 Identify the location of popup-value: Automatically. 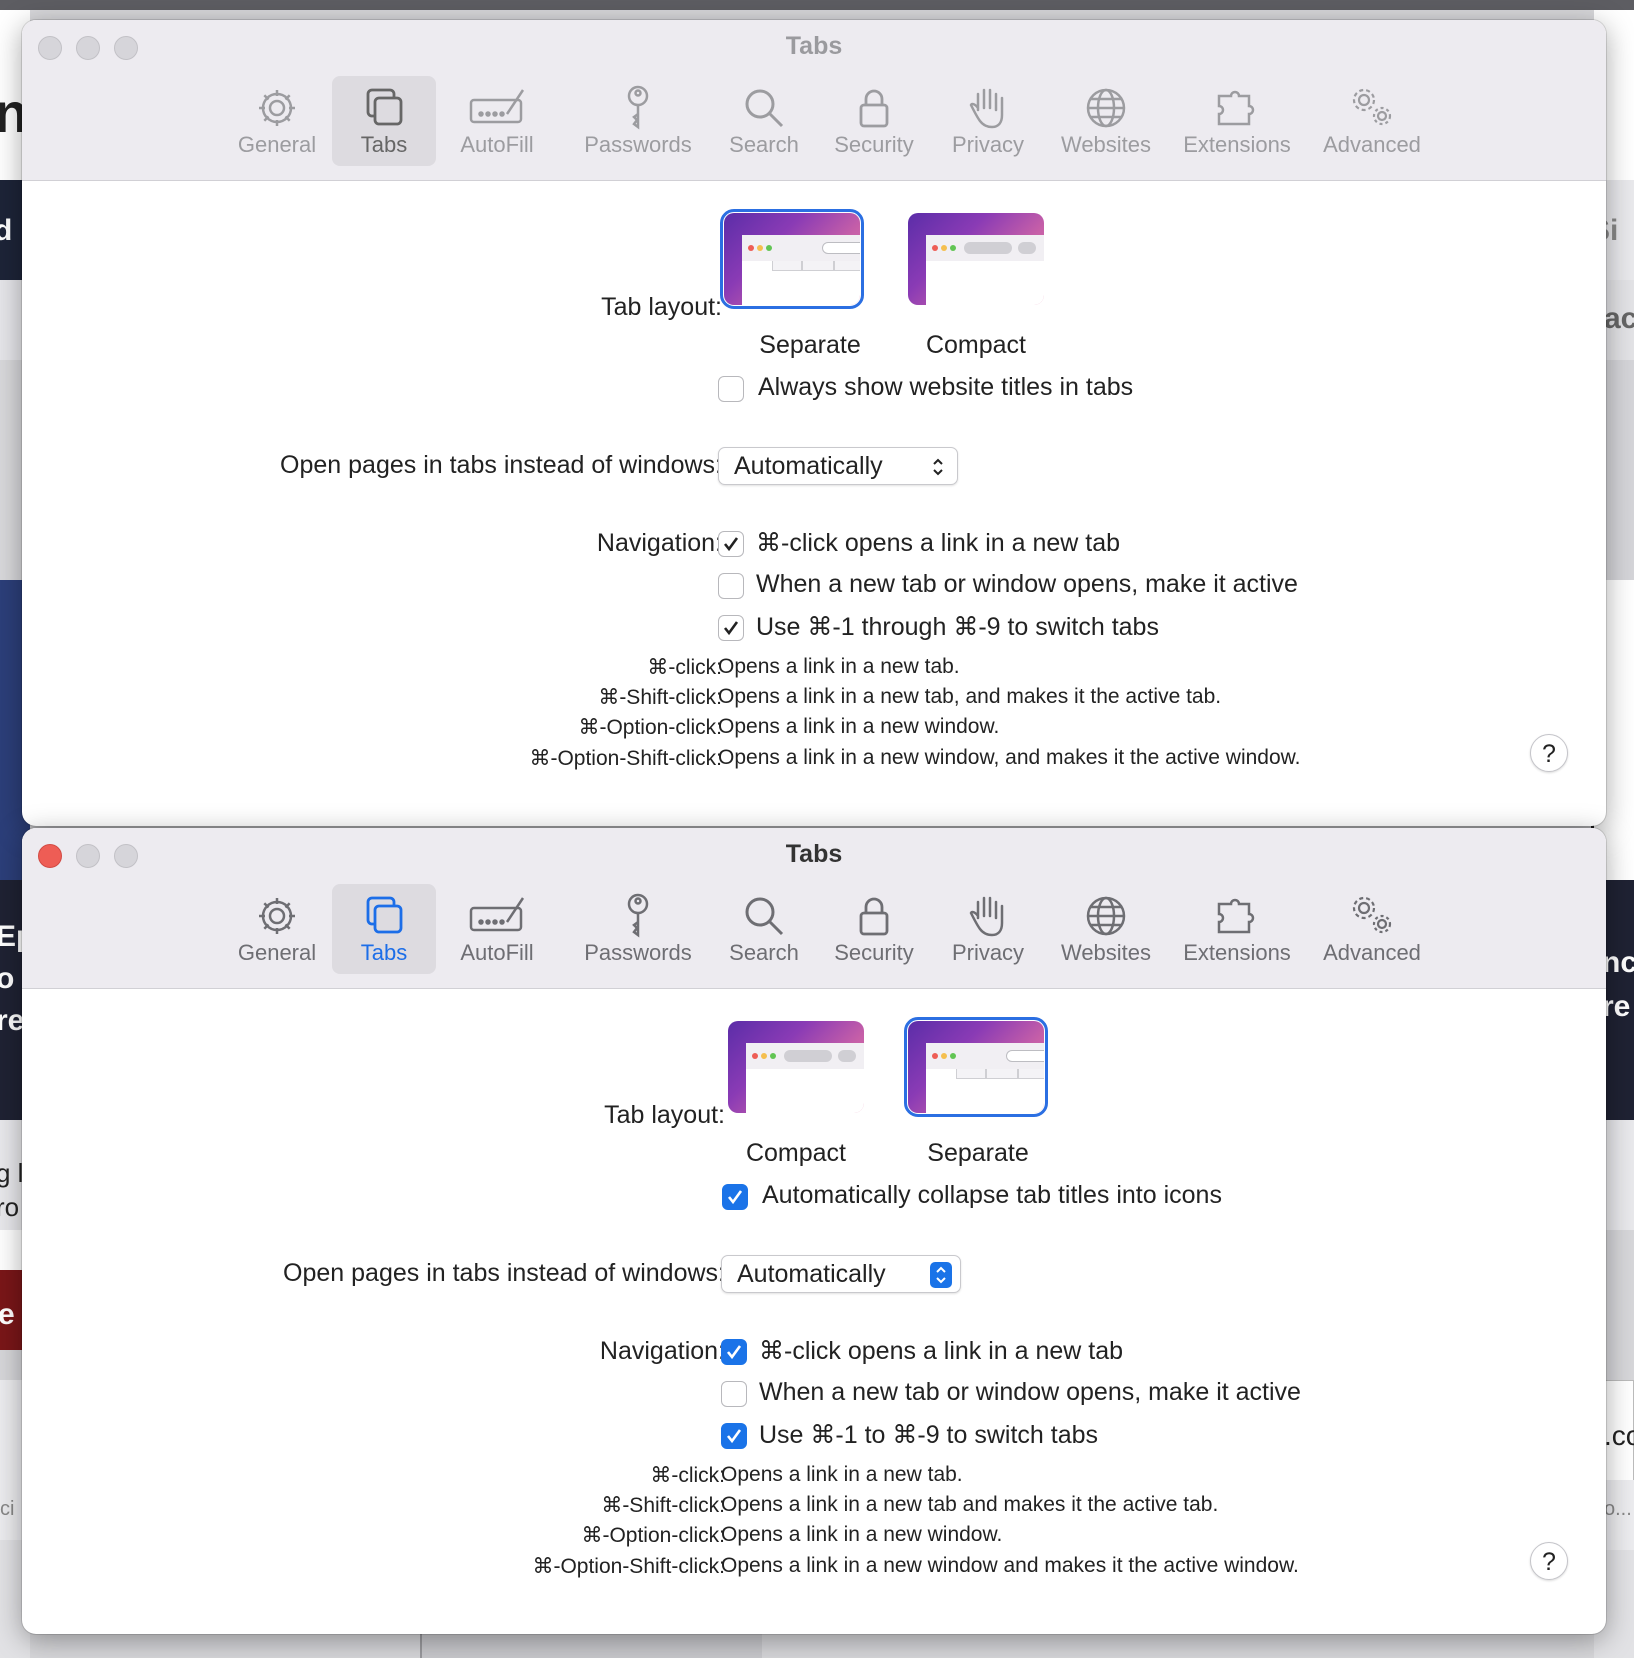
(808, 466).